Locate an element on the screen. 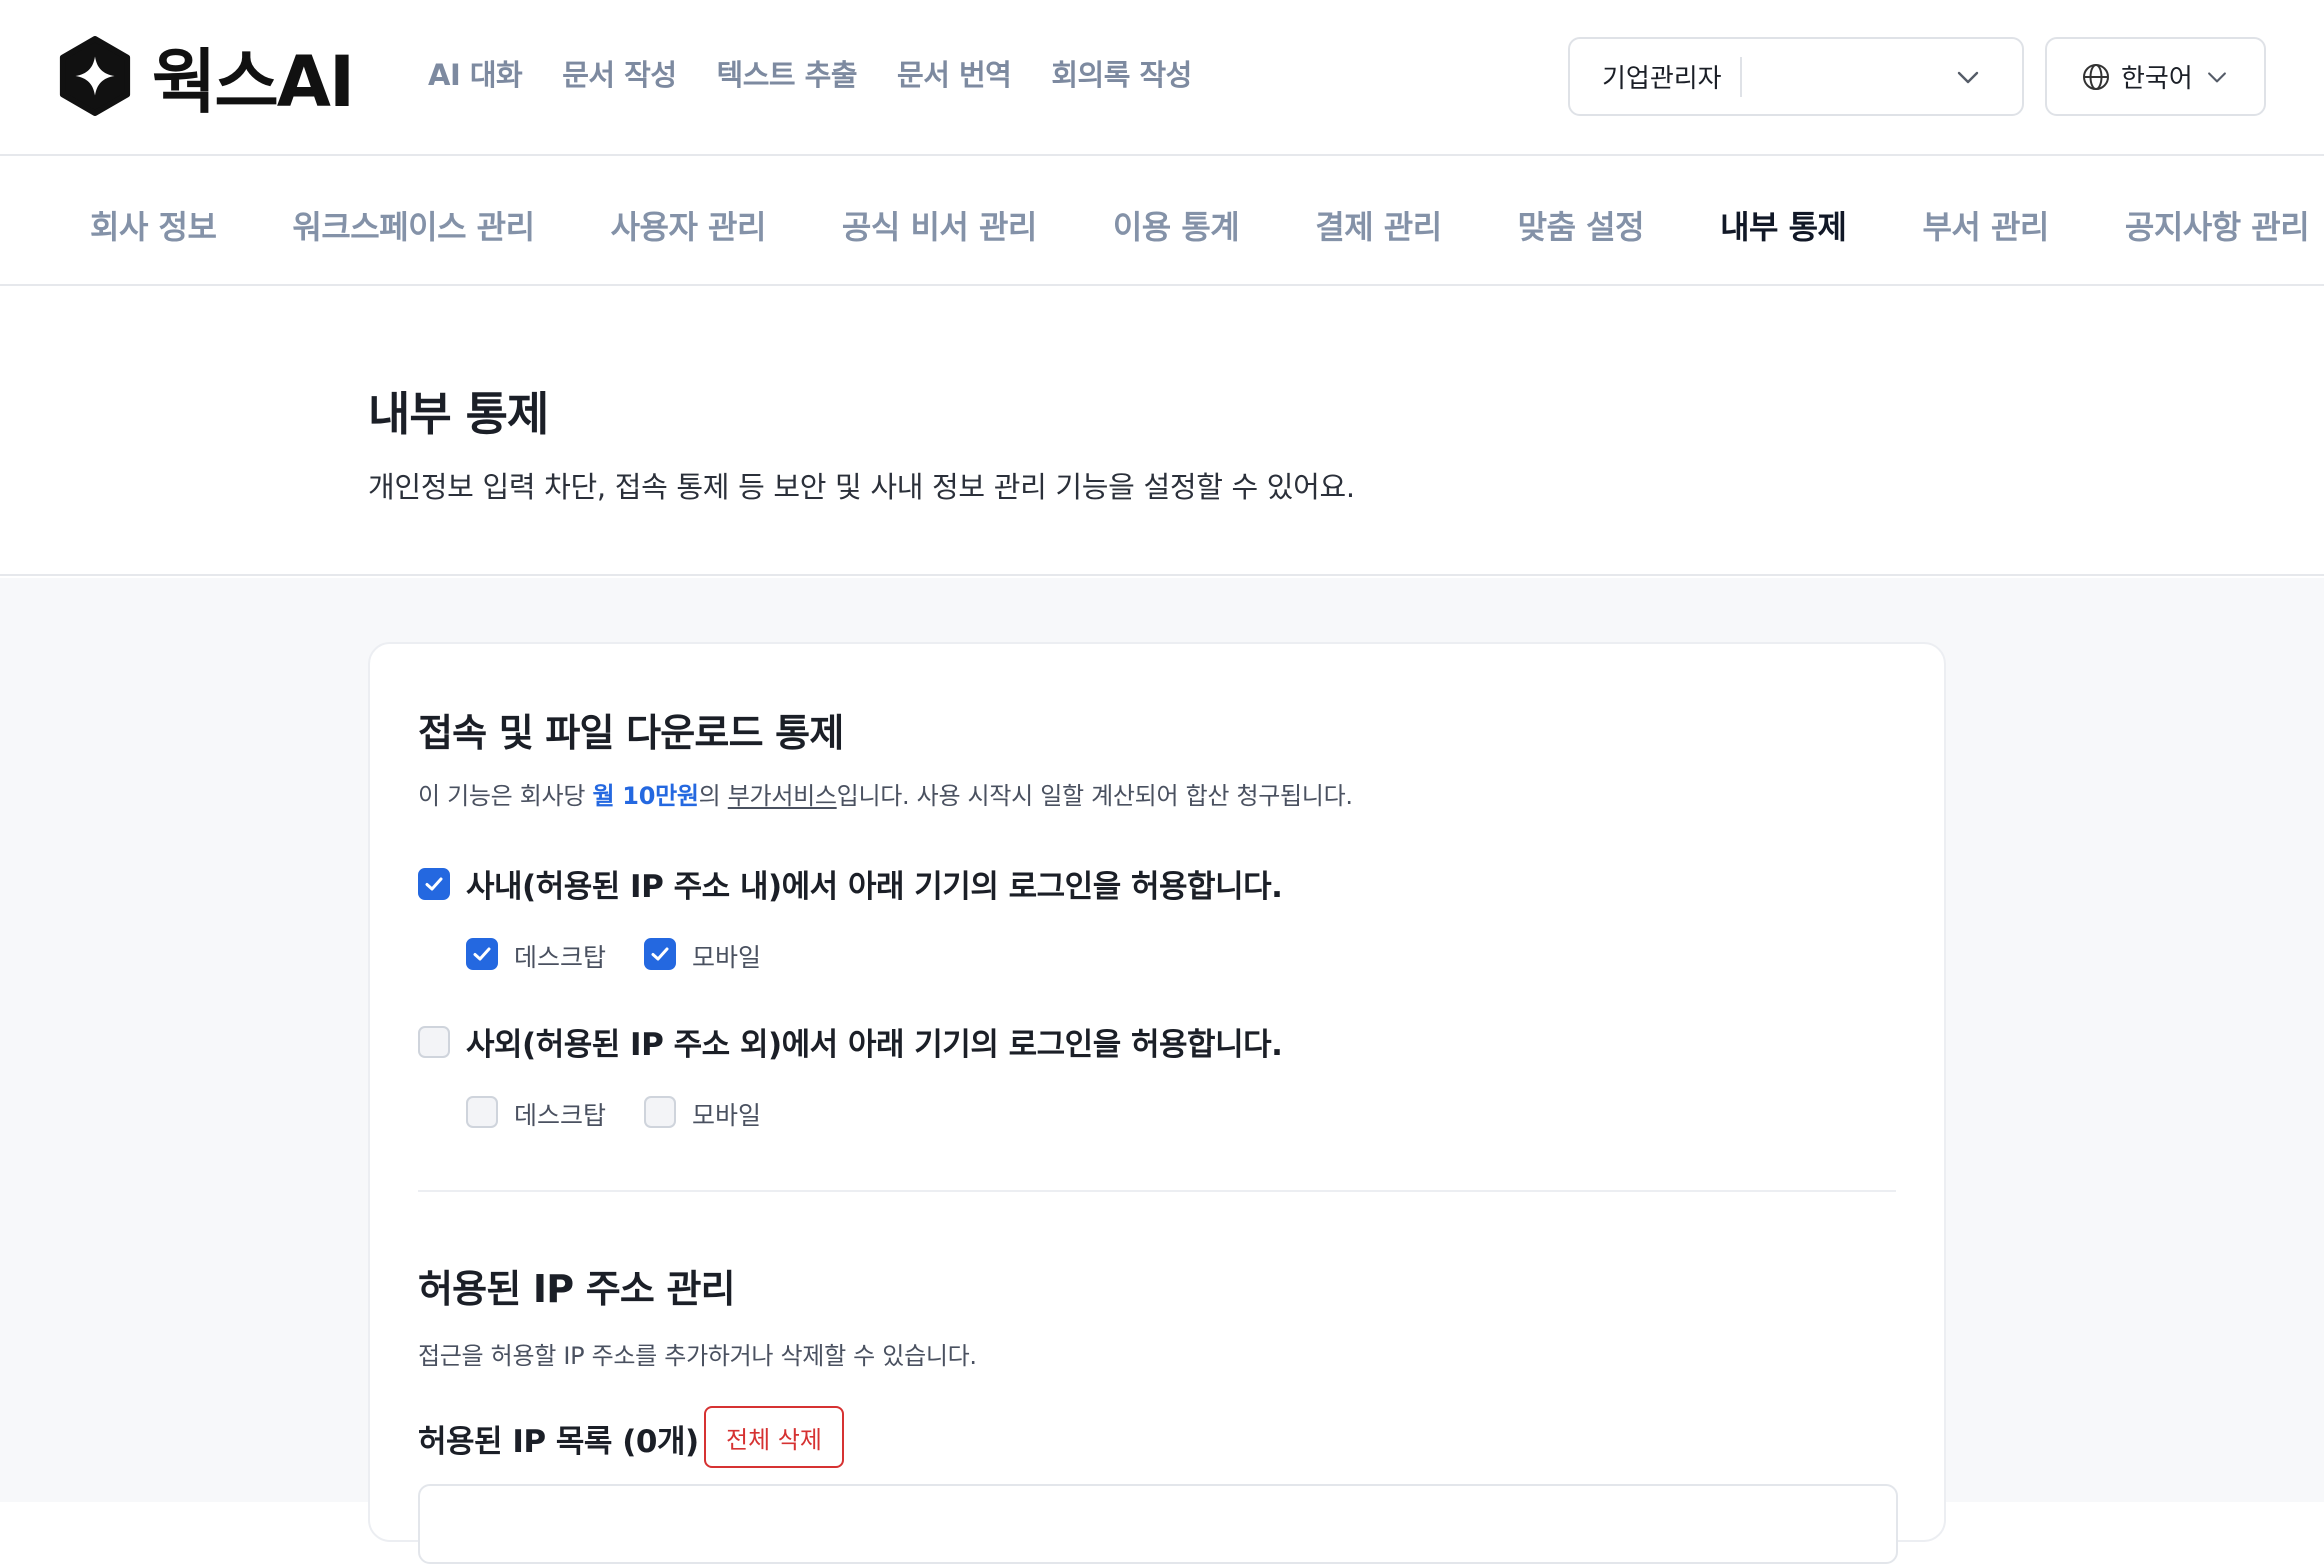 Image resolution: width=2324 pixels, height=1564 pixels. nav-document-writing: 문서 작성 is located at coordinates (619, 73).